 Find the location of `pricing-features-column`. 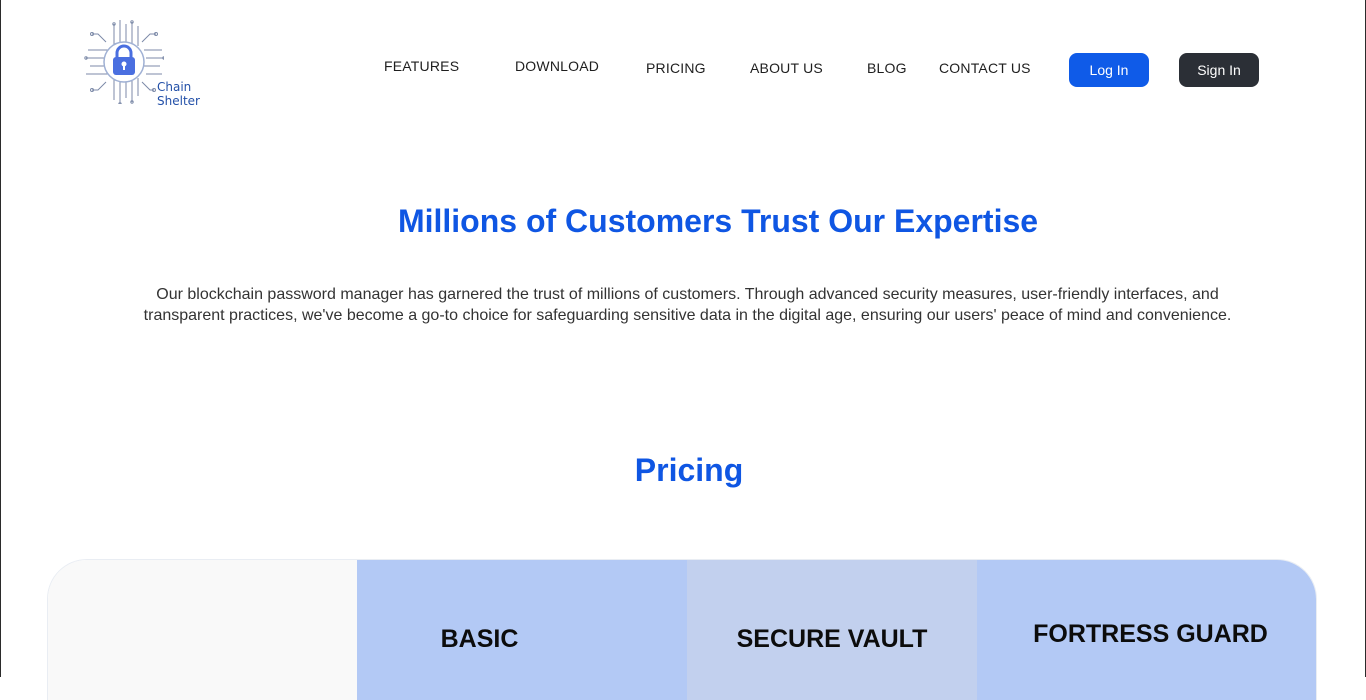

pricing-features-column is located at coordinates (202, 630).